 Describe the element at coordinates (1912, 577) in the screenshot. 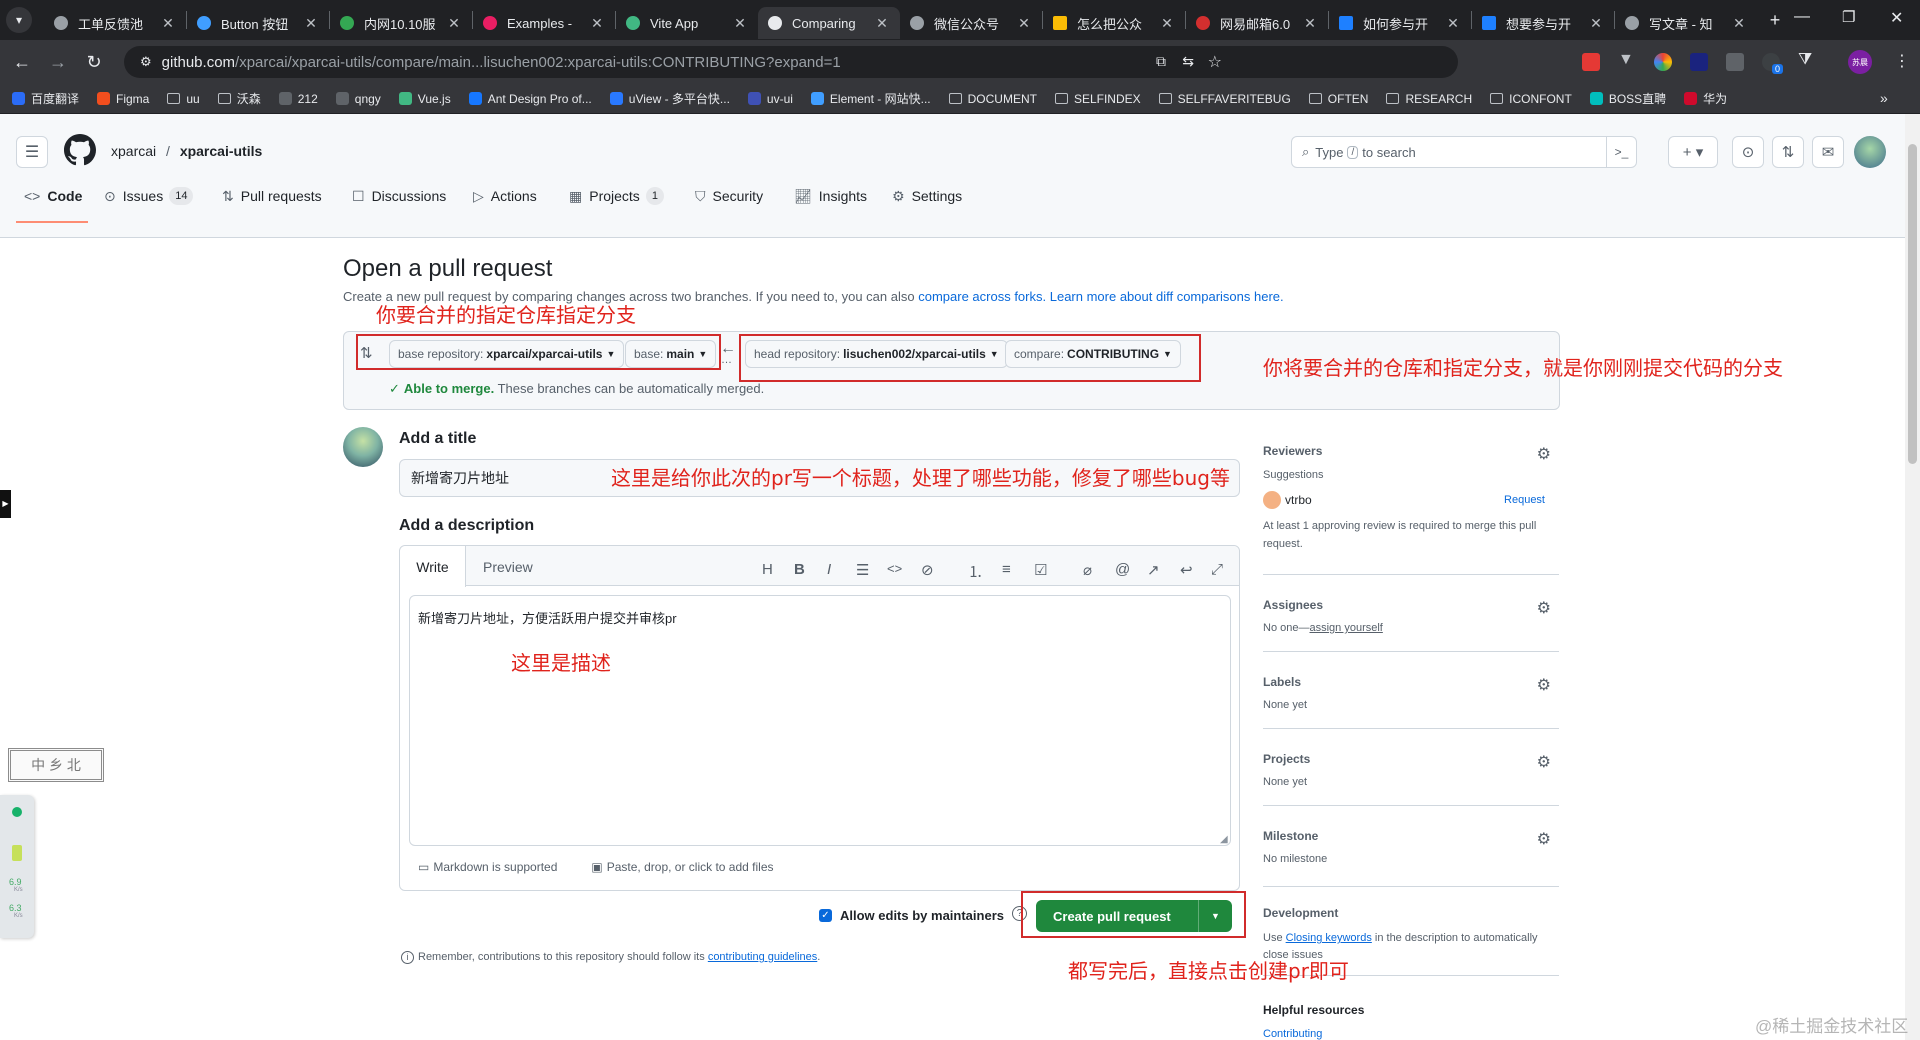

I see `page-scrollbar` at that location.